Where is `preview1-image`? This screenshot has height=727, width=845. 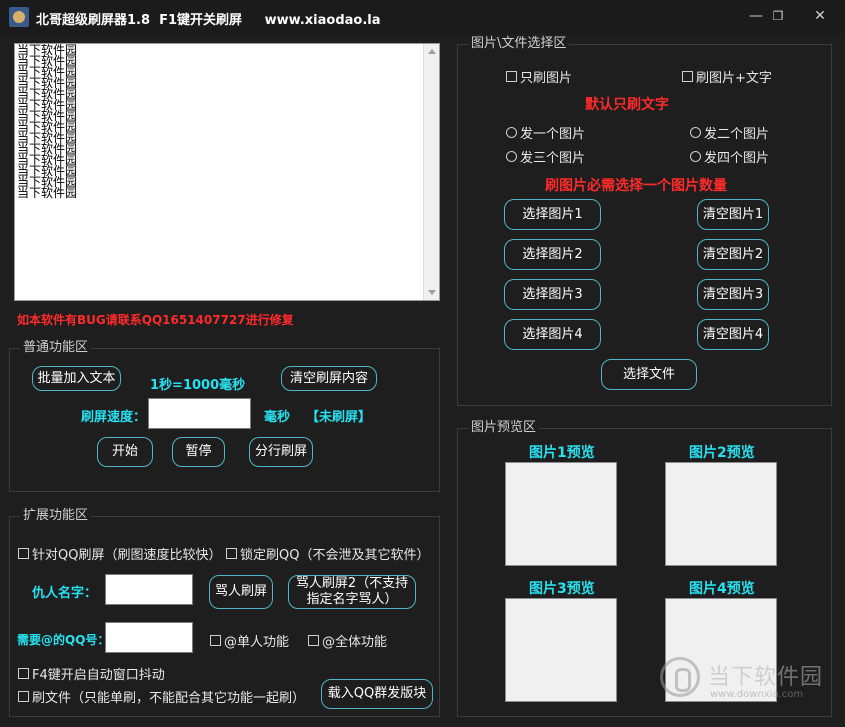 preview1-image is located at coordinates (561, 514).